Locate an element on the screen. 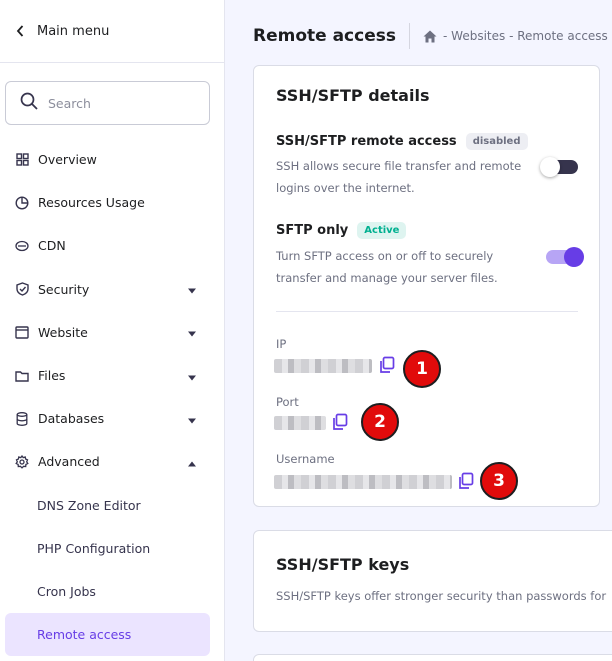 This screenshot has height=661, width=612. sidebar-item-label: PHP Configuration is located at coordinates (94, 548).